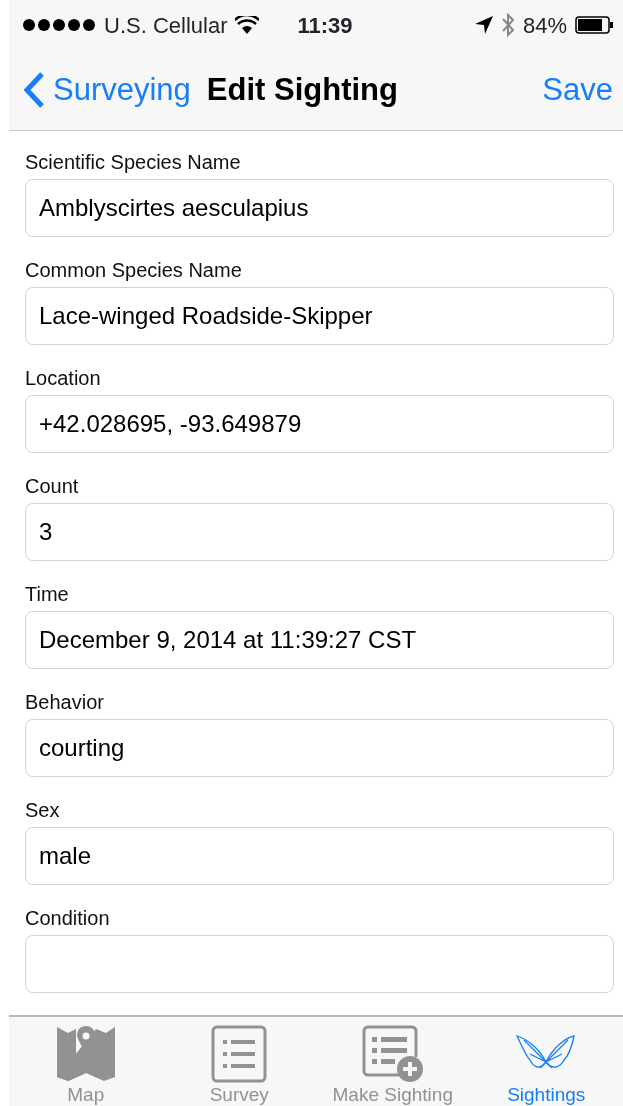 Image resolution: width=623 pixels, height=1106 pixels. What do you see at coordinates (319, 208) in the screenshot?
I see `text-field: Amblyscirtes aesculapius` at bounding box center [319, 208].